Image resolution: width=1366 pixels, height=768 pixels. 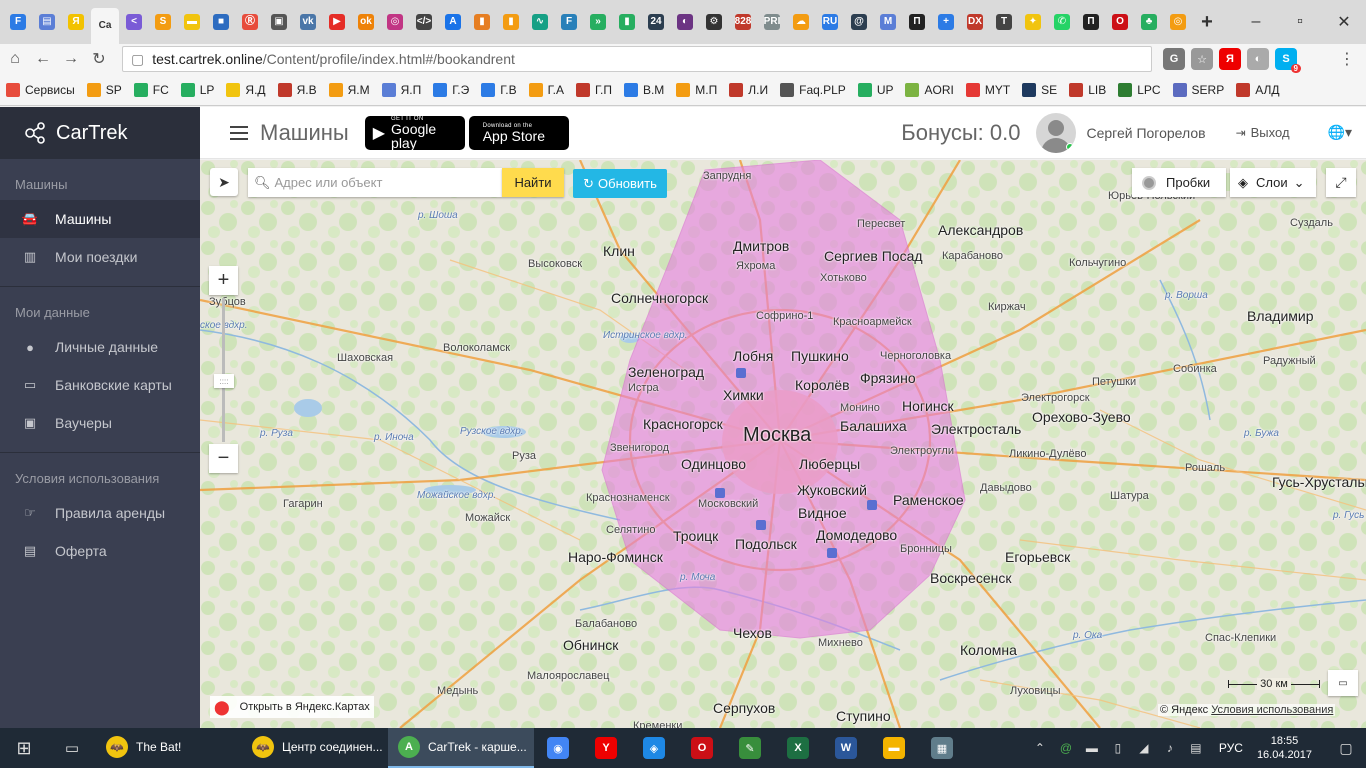 What do you see at coordinates (1230, 59) in the screenshot?
I see `yandex-extension-icon: Я` at bounding box center [1230, 59].